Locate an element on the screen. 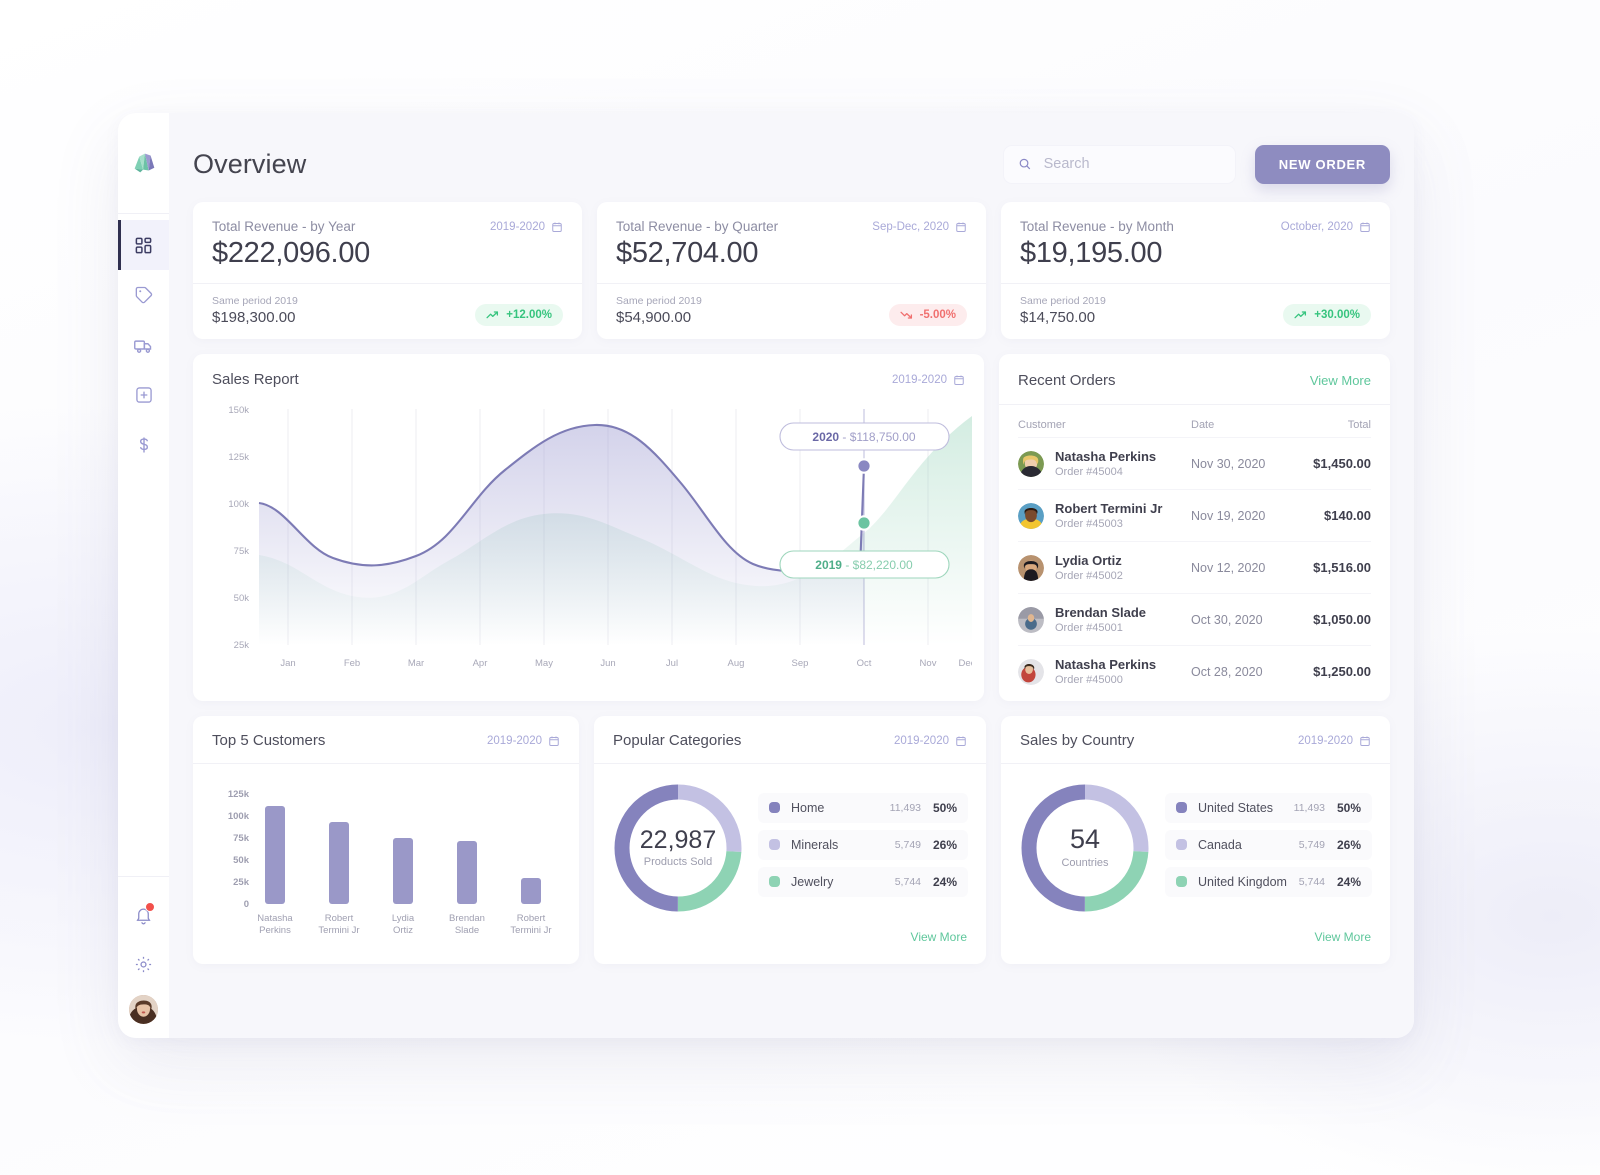 Image resolution: width=1600 pixels, height=1175 pixels. bar-brendan-slade is located at coordinates (467, 872).